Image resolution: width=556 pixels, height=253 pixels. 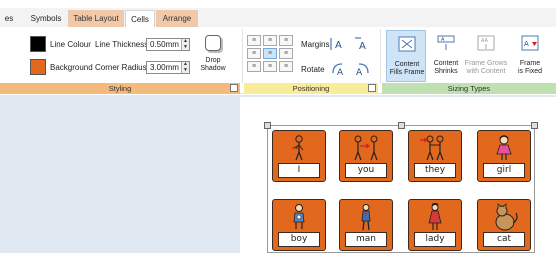 I want to click on frame-is-fixed-button: A Frame is Fixed, so click(x=530, y=56).